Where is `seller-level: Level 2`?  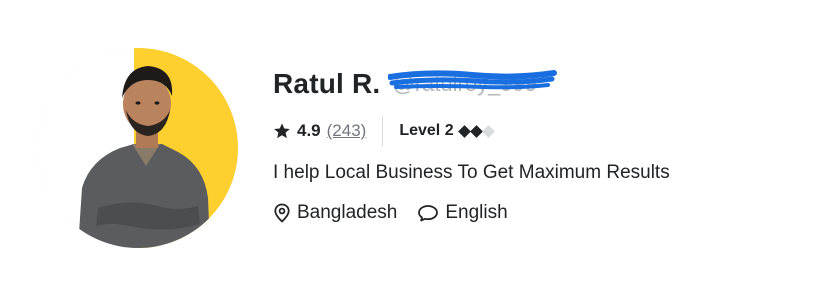 seller-level: Level 2 is located at coordinates (426, 130).